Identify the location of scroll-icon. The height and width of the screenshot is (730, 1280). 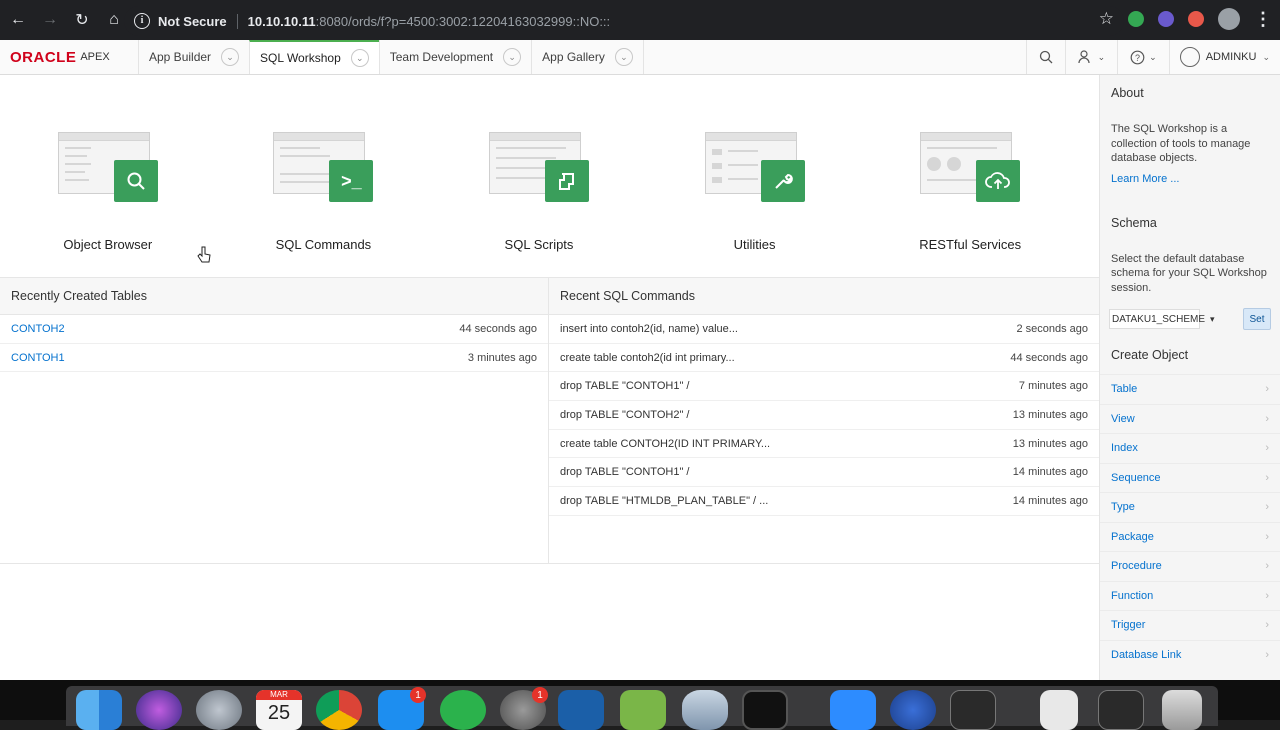
(566, 181).